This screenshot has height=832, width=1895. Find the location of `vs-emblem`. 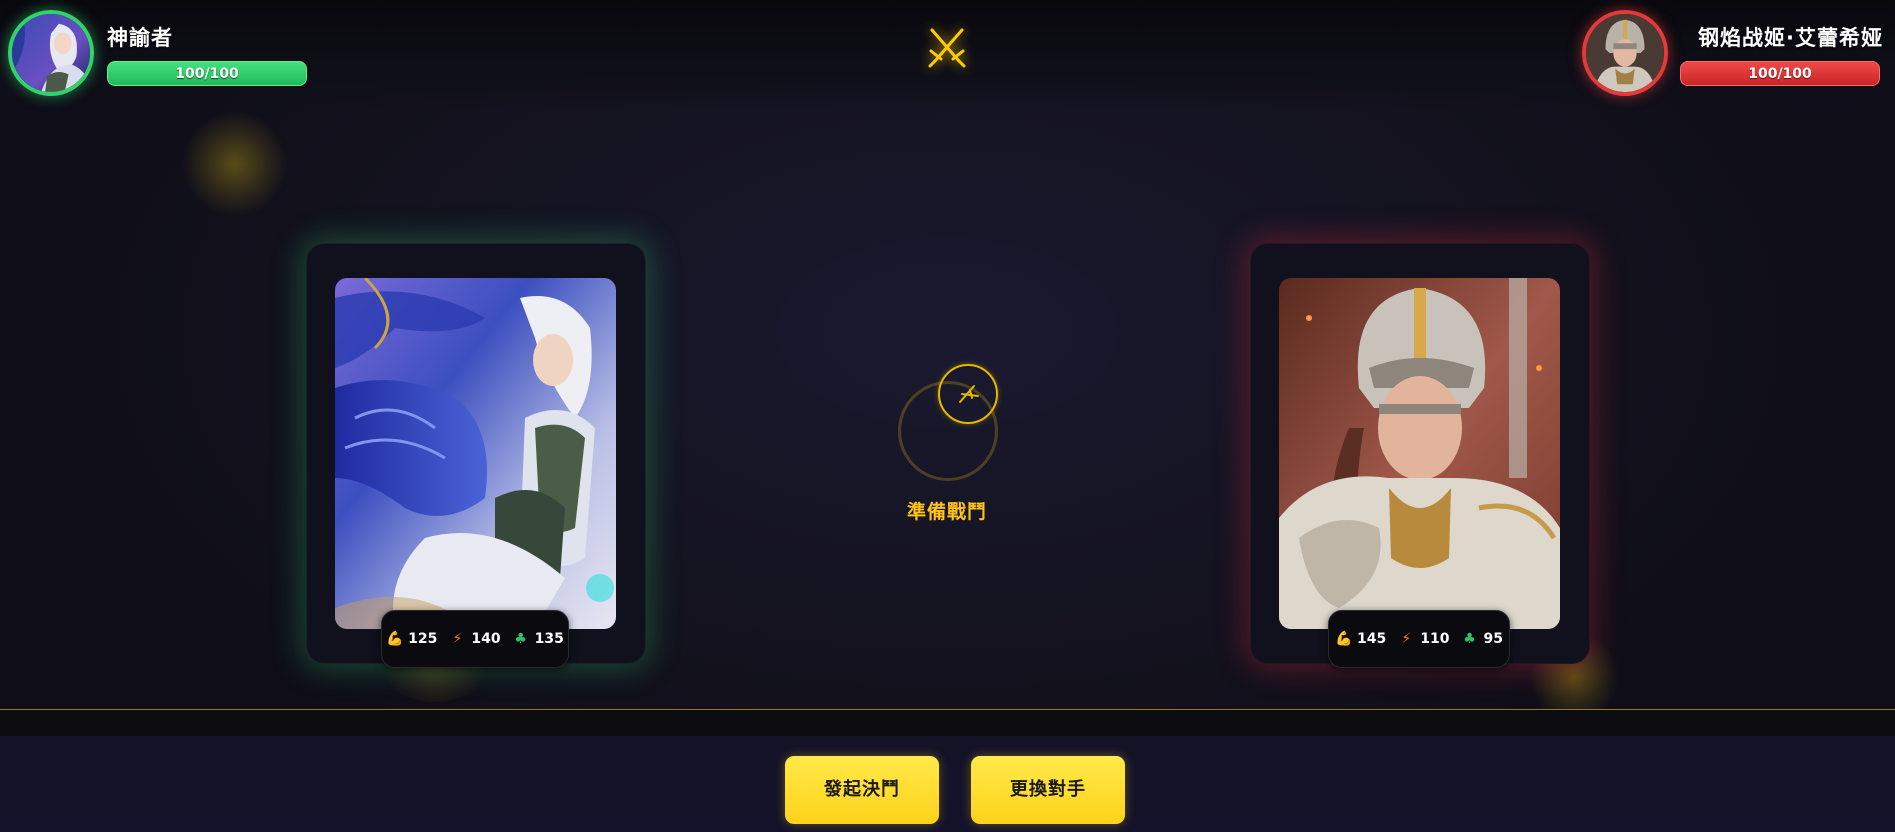

vs-emblem is located at coordinates (968, 394).